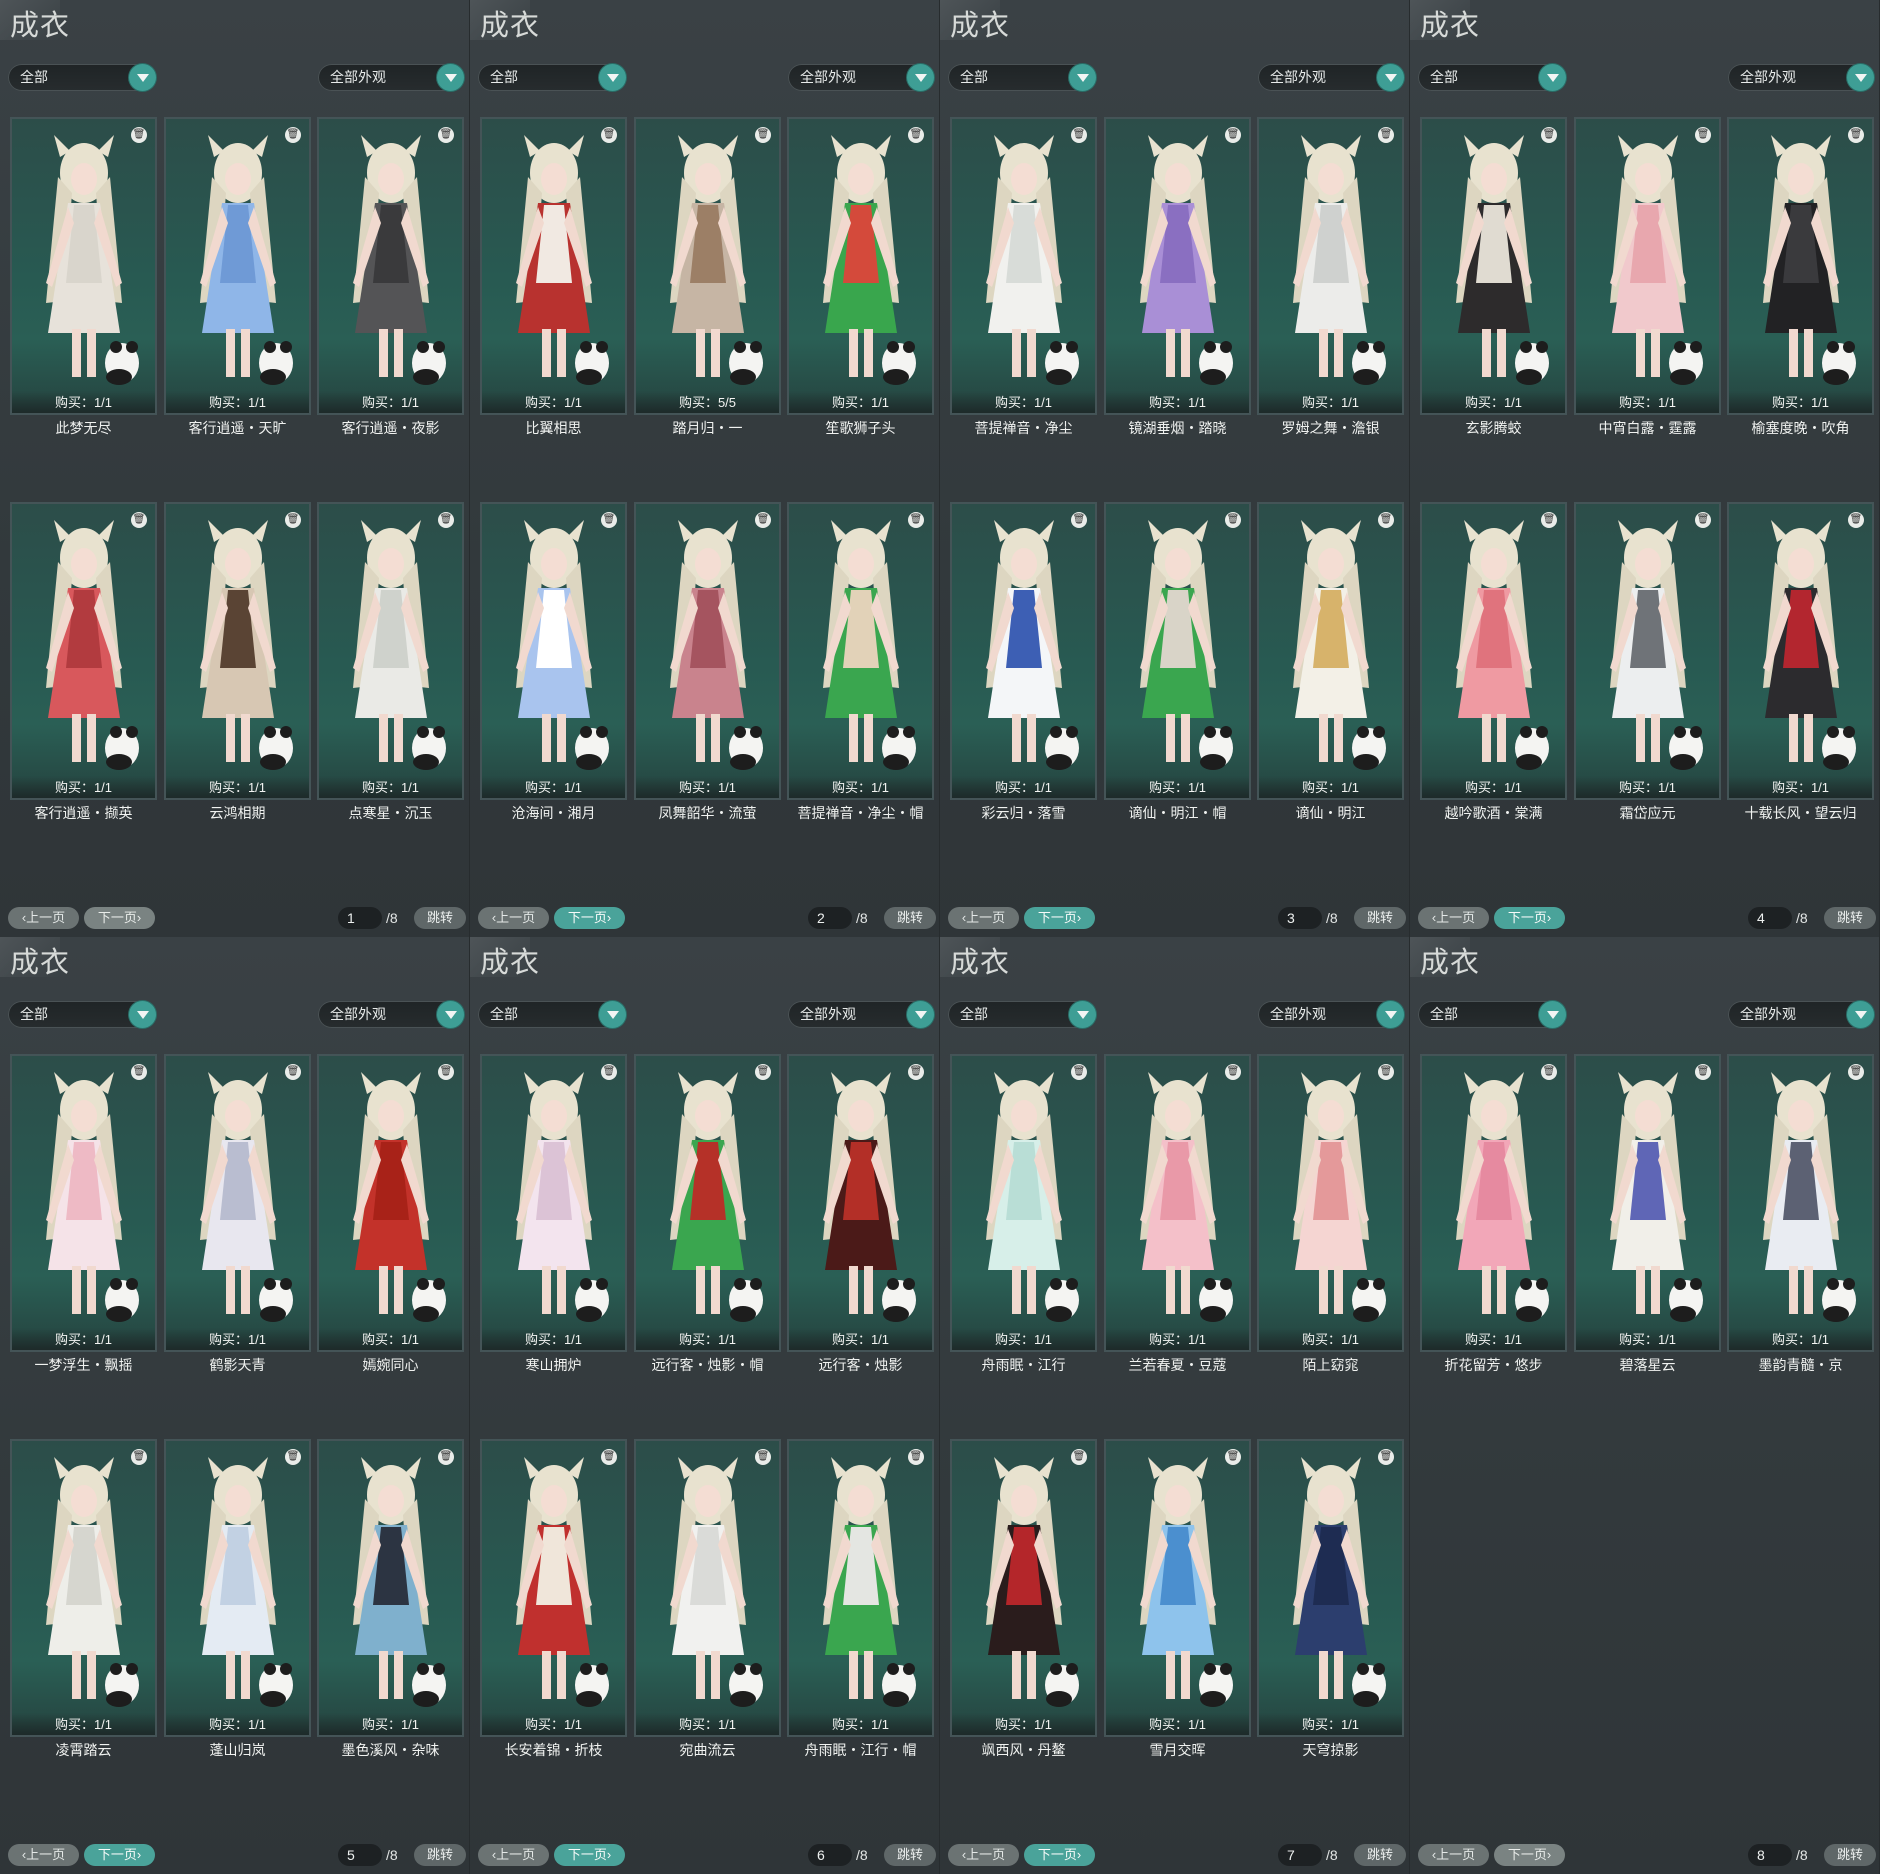  What do you see at coordinates (360, 1855) in the screenshot?
I see `page-number-input: 5` at bounding box center [360, 1855].